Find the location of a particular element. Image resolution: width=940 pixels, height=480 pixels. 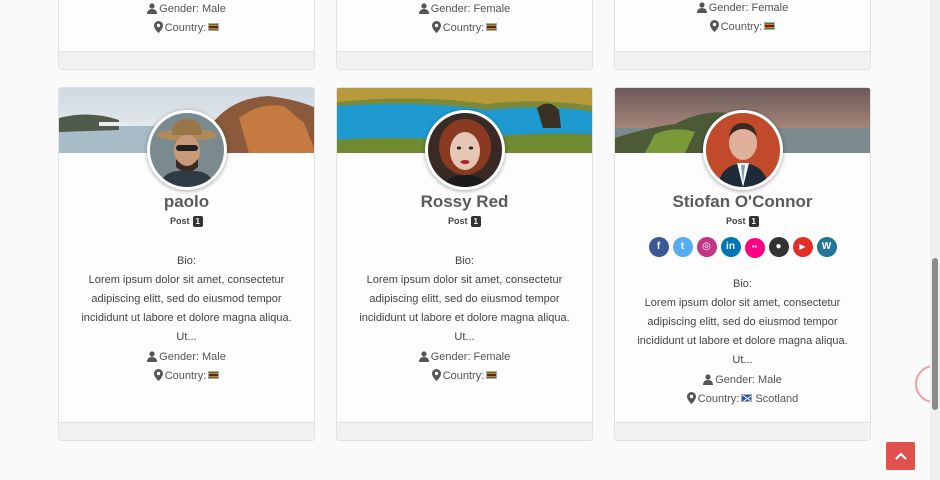

profile-card-top-1: Gender: Male Country: is located at coordinates (186, 35).